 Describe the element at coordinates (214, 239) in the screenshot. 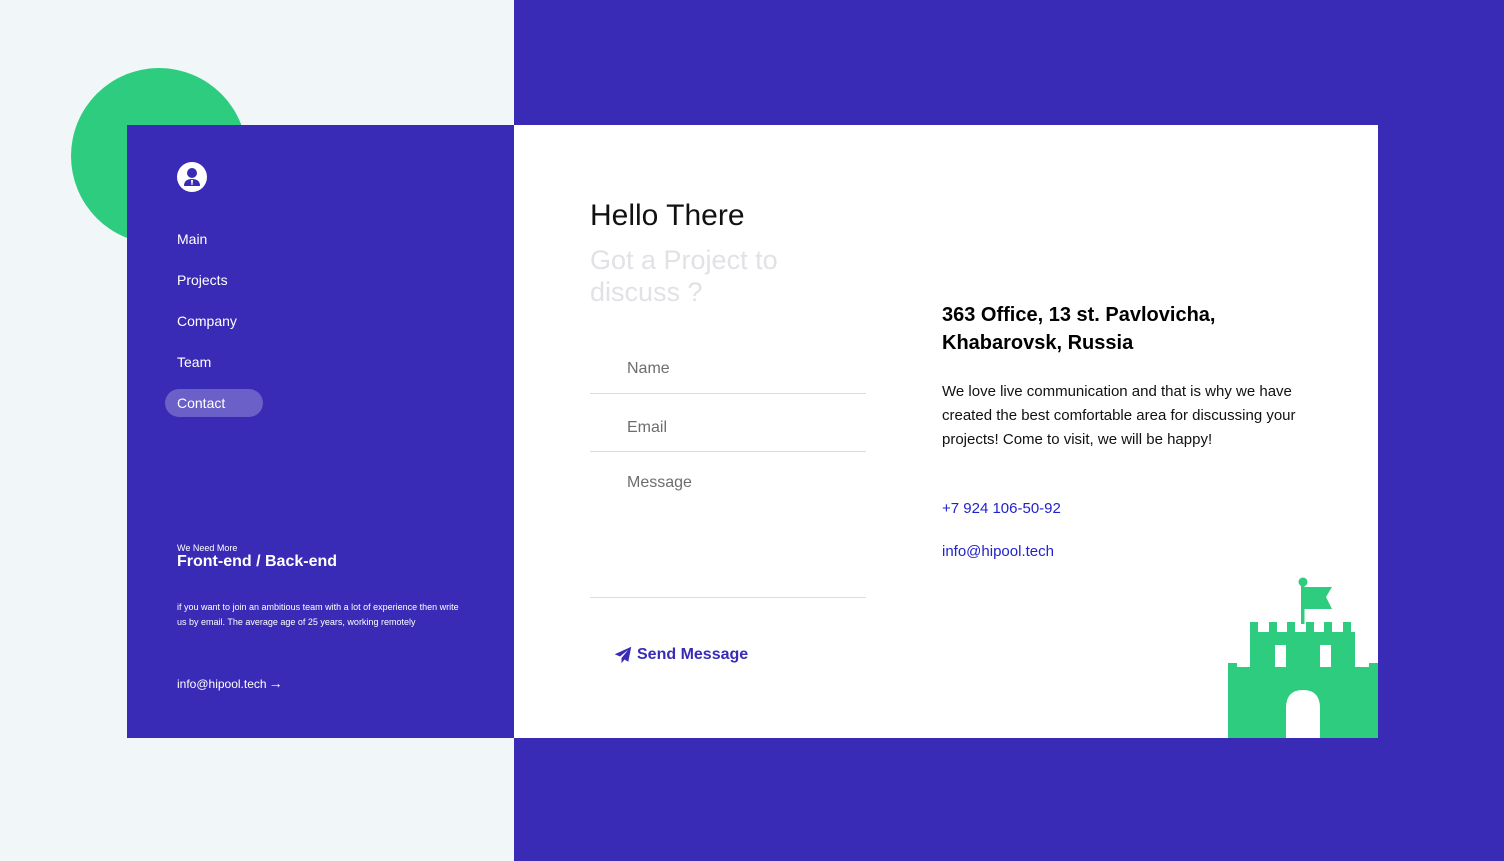

I see `nav-item-main: Main` at that location.